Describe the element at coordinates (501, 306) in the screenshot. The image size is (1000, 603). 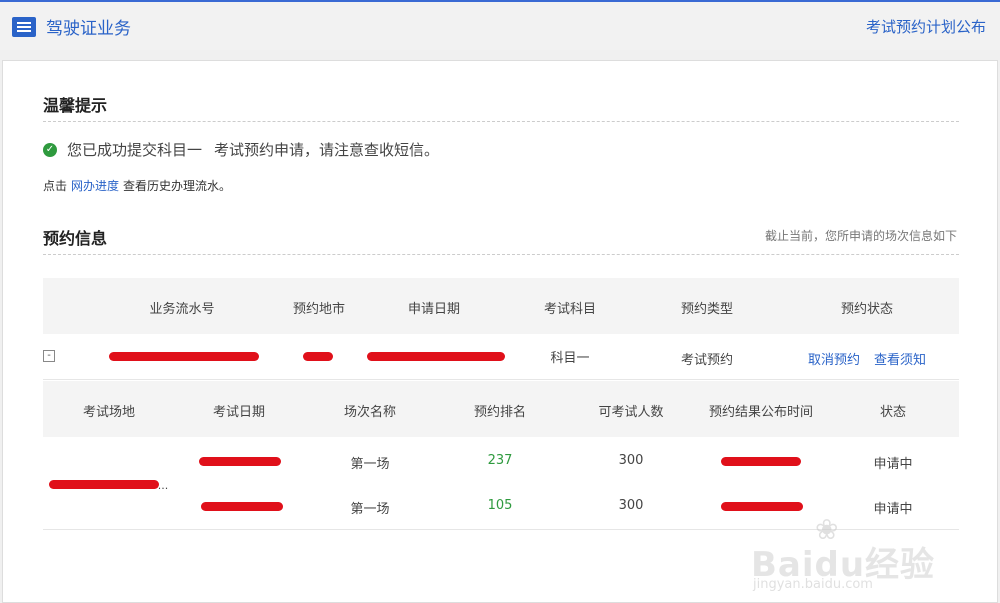
I see `booking-table-header: 业务流水号 预约地市 申请日期 考试科目 预约类型 预约状态` at that location.